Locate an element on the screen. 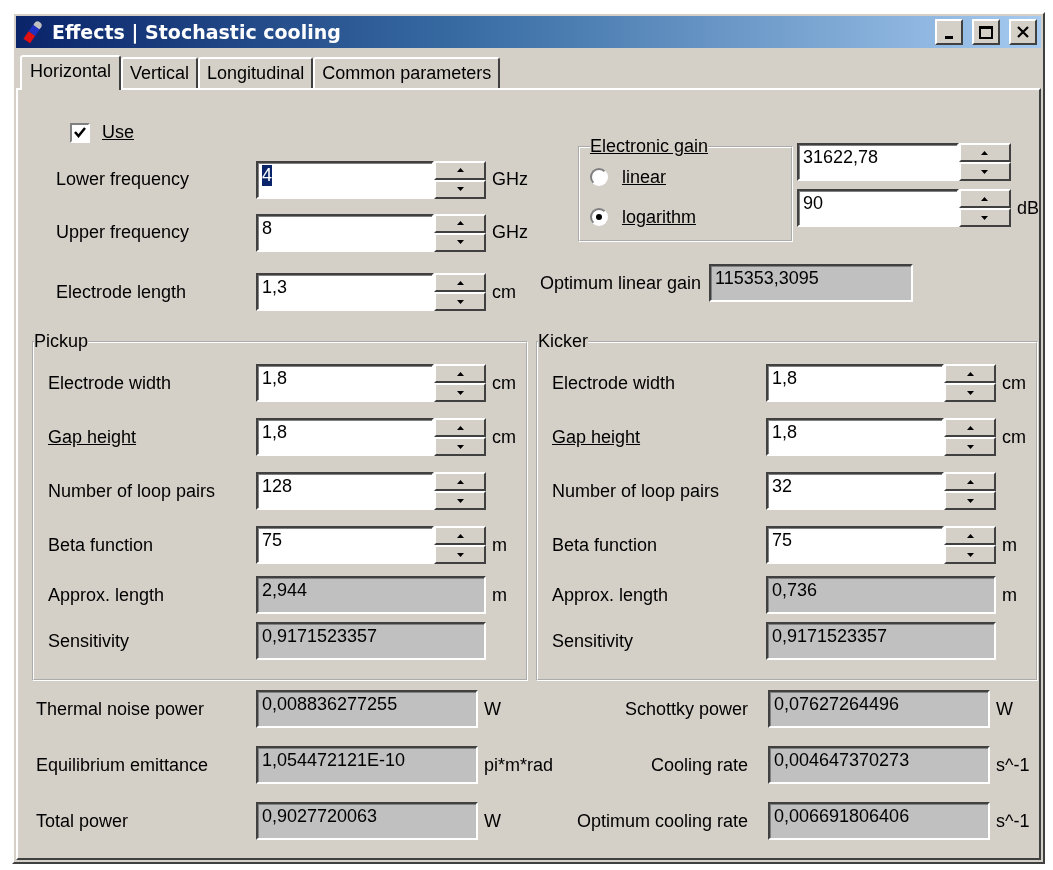 This screenshot has width=1053, height=870. field-label: Sensitivity is located at coordinates (89, 640).